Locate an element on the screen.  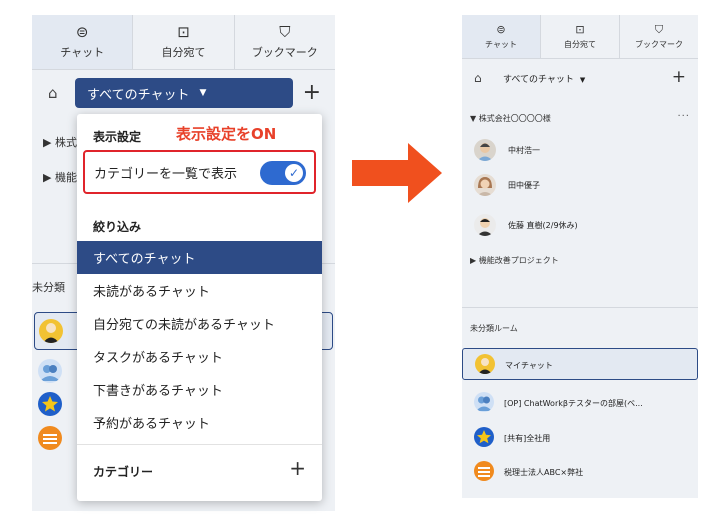
filter-has-schedule: 予約があるチャット is located at coordinates (199, 422).